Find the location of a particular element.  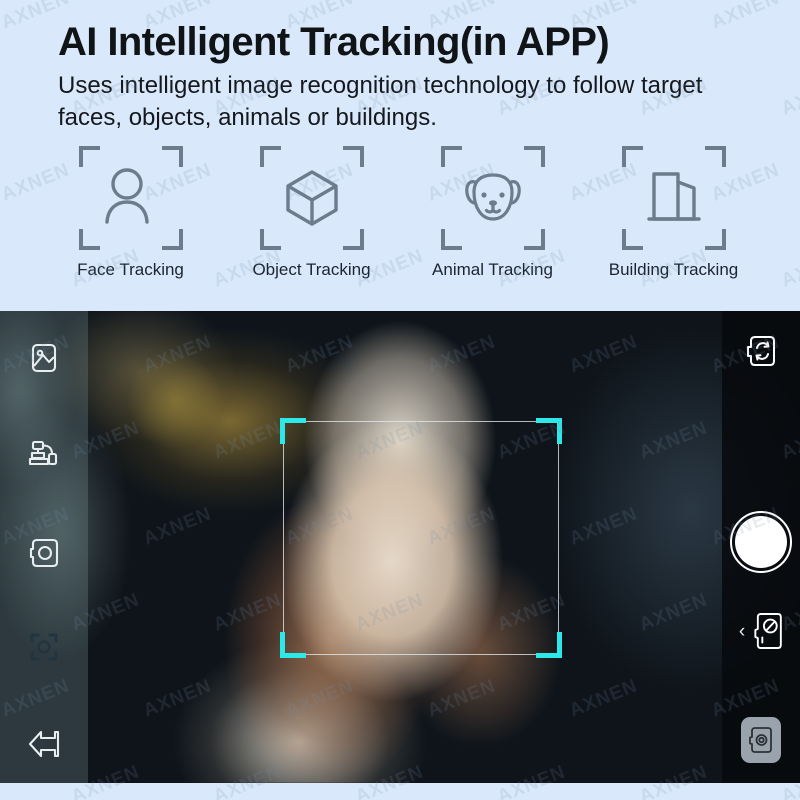

feature-face-tracking: Face Tracking is located at coordinates (130, 213).